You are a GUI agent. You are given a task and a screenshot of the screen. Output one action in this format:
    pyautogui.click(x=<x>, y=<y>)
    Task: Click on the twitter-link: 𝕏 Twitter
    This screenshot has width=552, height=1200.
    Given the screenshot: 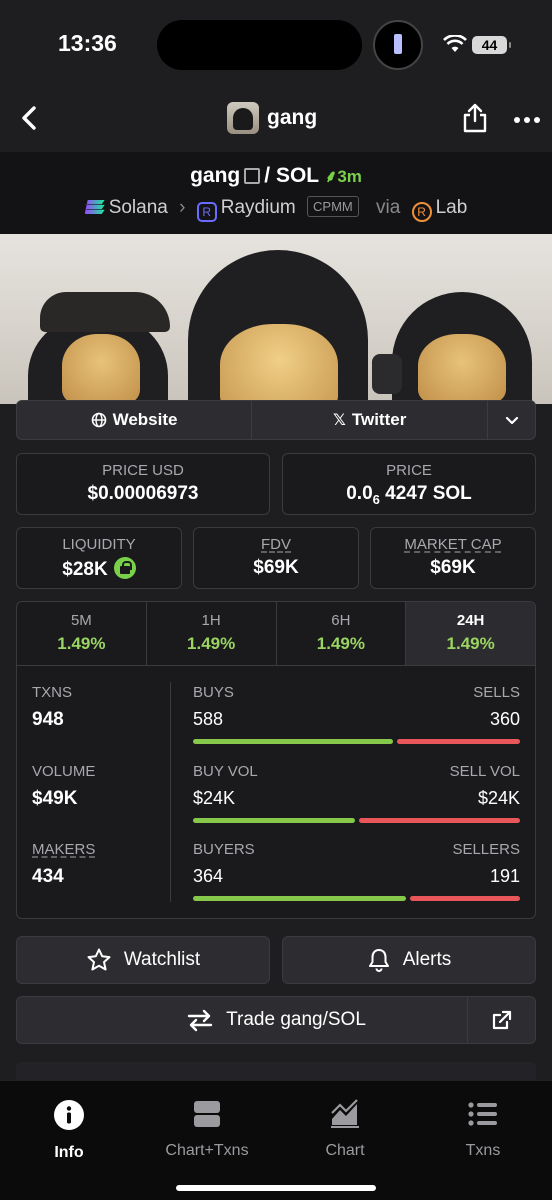 What is the action you would take?
    pyautogui.click(x=370, y=420)
    